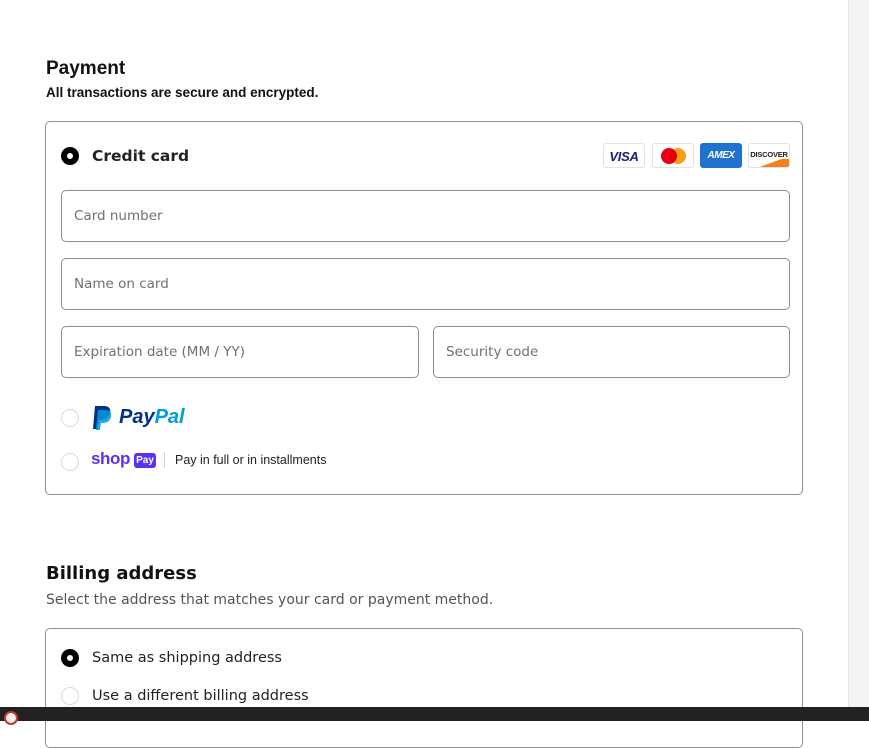 The image size is (869, 748). Describe the element at coordinates (678, 156) in the screenshot. I see `mastercard-yellow-circle` at that location.